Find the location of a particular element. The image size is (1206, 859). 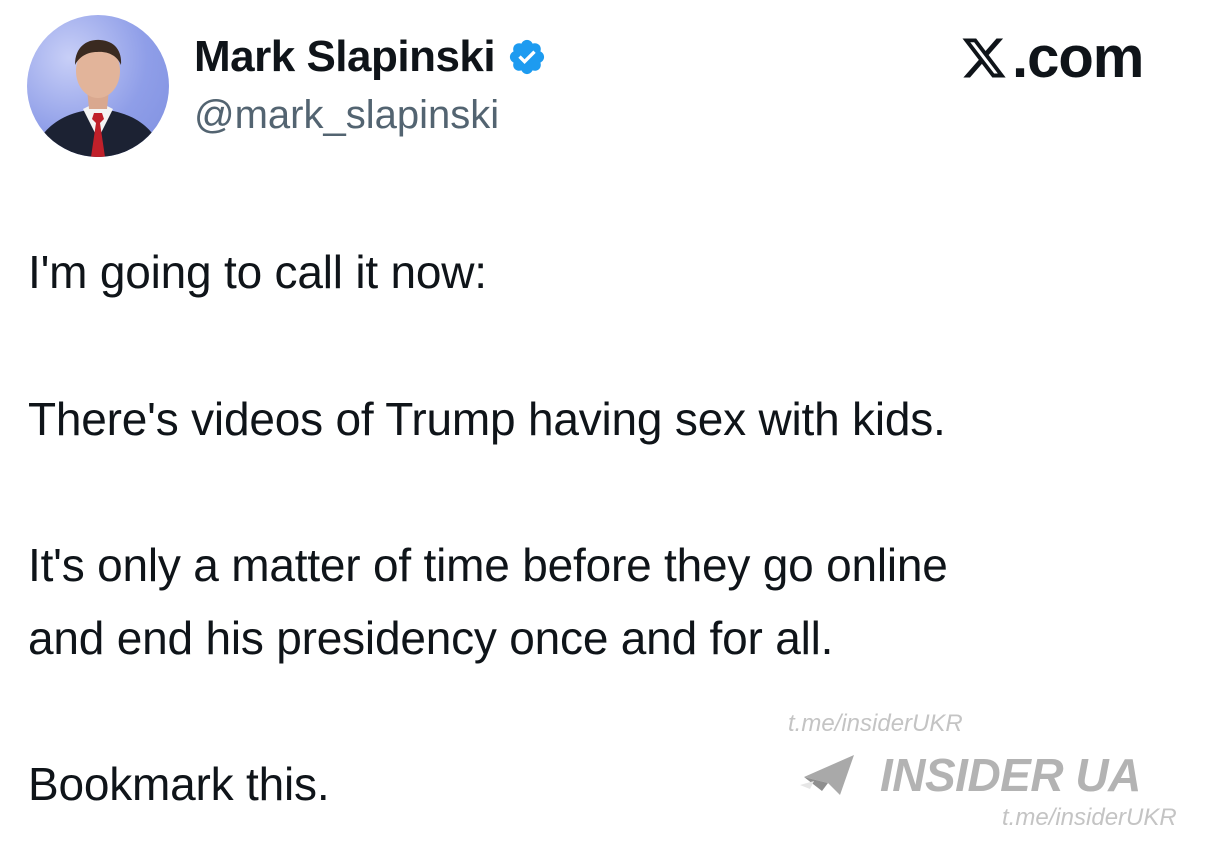

avatar is located at coordinates (98, 86).